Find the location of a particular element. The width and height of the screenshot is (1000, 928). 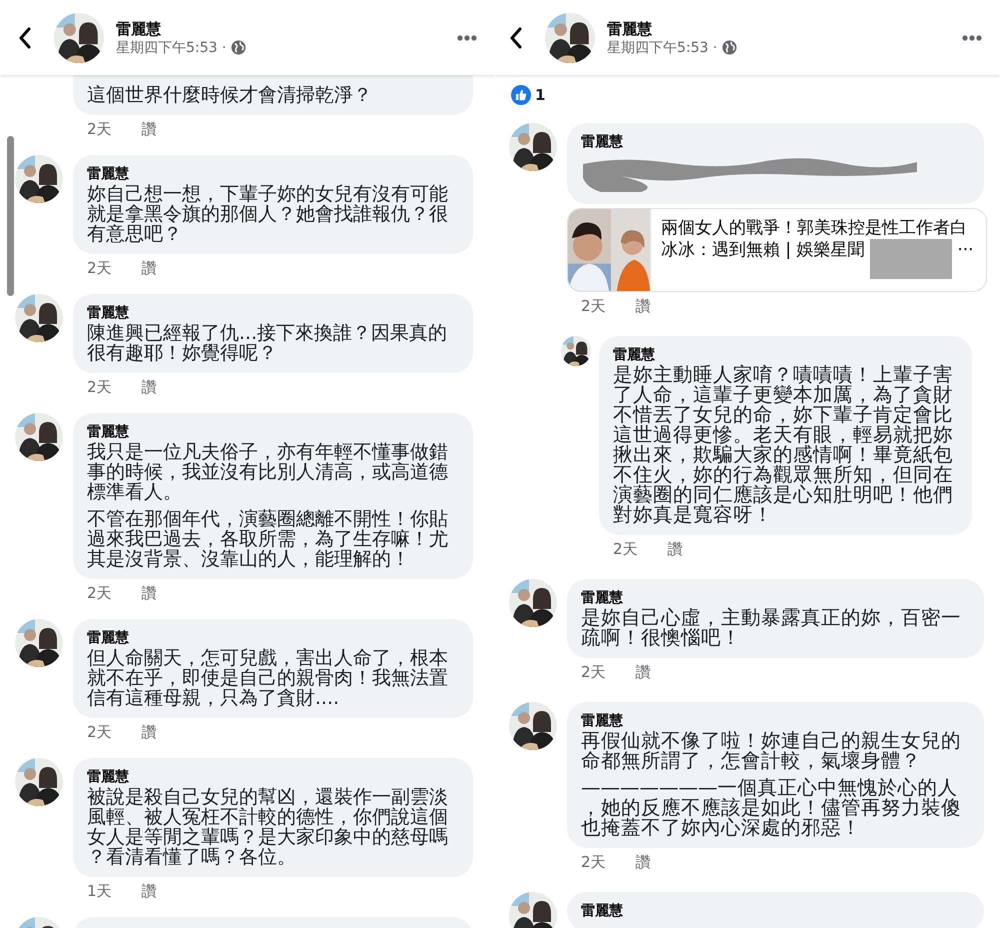

comment-text: 是妳自己心虛，主動暴露真正的妳，百密一疏啊！很懊惱吧！ is located at coordinates (771, 628).